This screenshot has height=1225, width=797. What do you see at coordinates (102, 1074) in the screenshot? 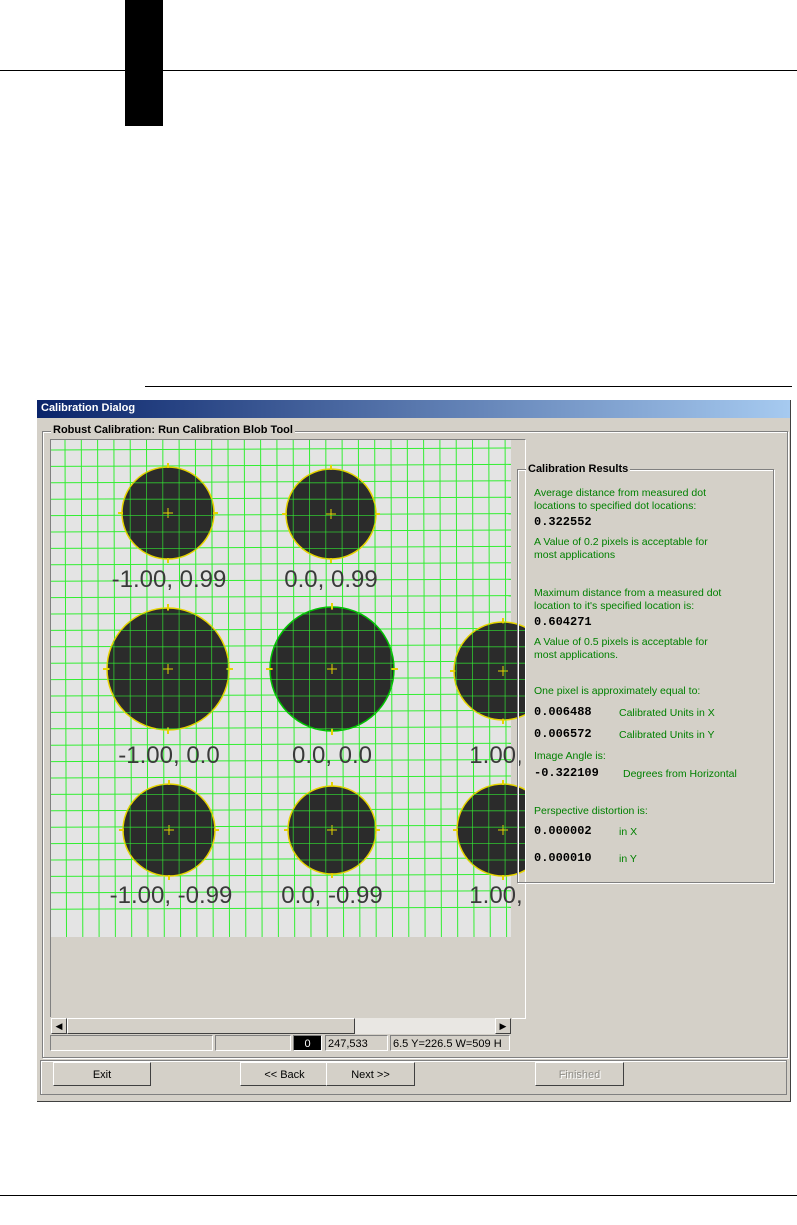
I see `exit-button: Exit` at bounding box center [102, 1074].